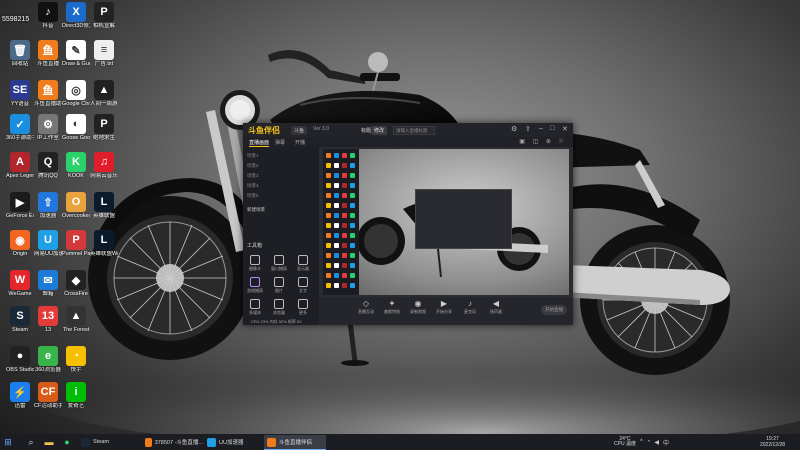  I want to click on minimize-icon: –, so click(541, 128).